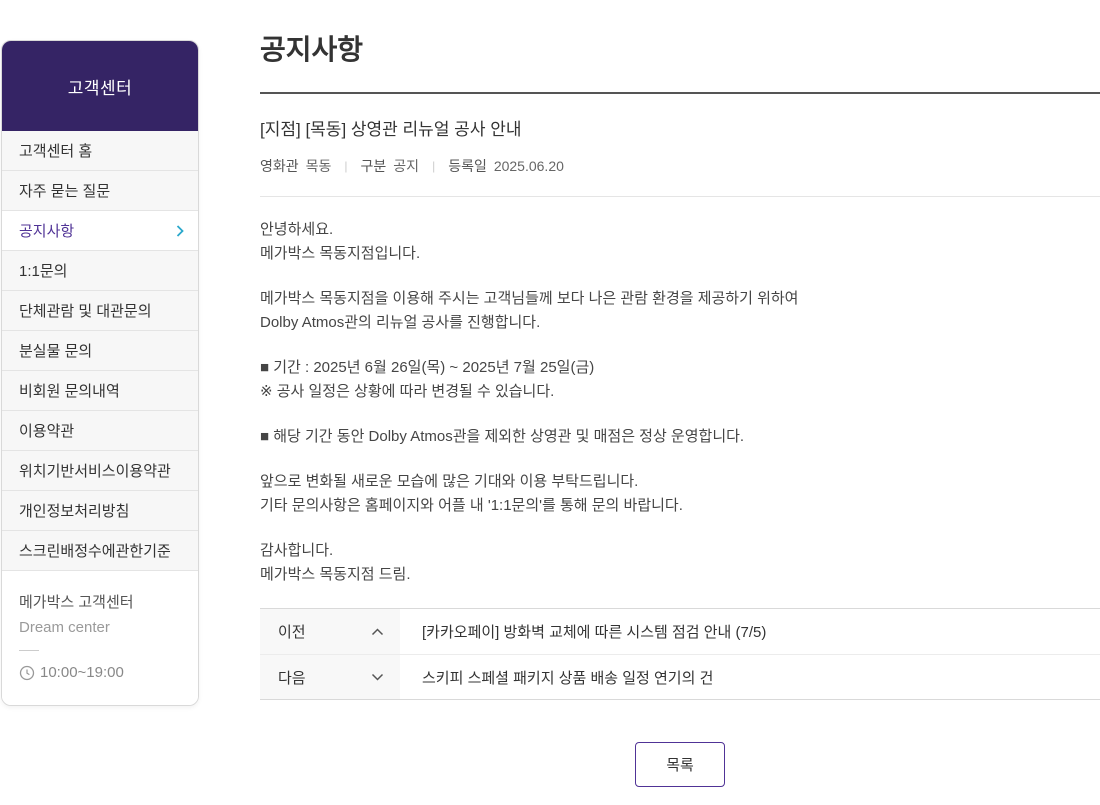 This screenshot has height=805, width=1100. What do you see at coordinates (373, 166) in the screenshot?
I see `meta-category-label: 구분` at bounding box center [373, 166].